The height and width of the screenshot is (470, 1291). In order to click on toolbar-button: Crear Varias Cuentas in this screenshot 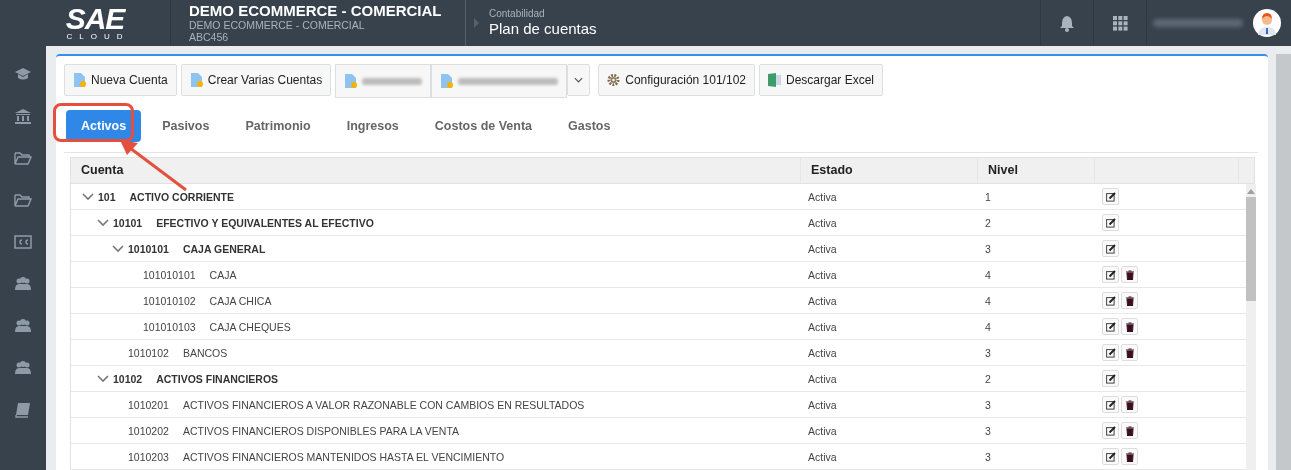, I will do `click(256, 80)`.